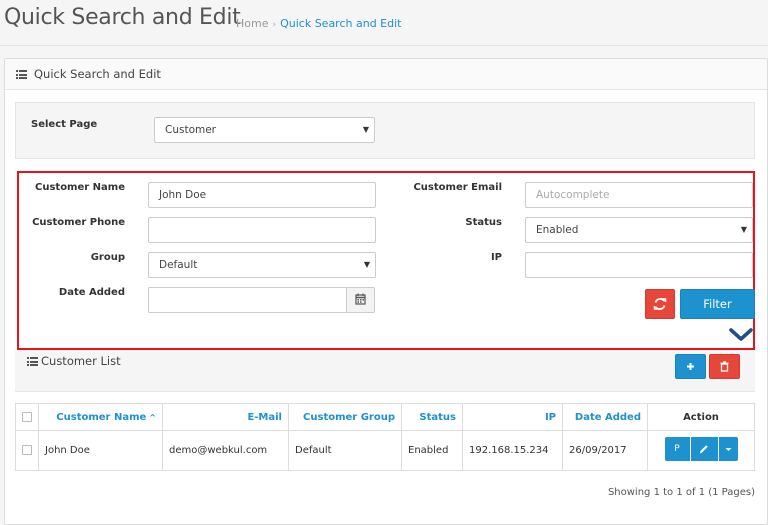 Image resolution: width=768 pixels, height=525 pixels. Describe the element at coordinates (262, 230) in the screenshot. I see `customer-phone-input` at that location.